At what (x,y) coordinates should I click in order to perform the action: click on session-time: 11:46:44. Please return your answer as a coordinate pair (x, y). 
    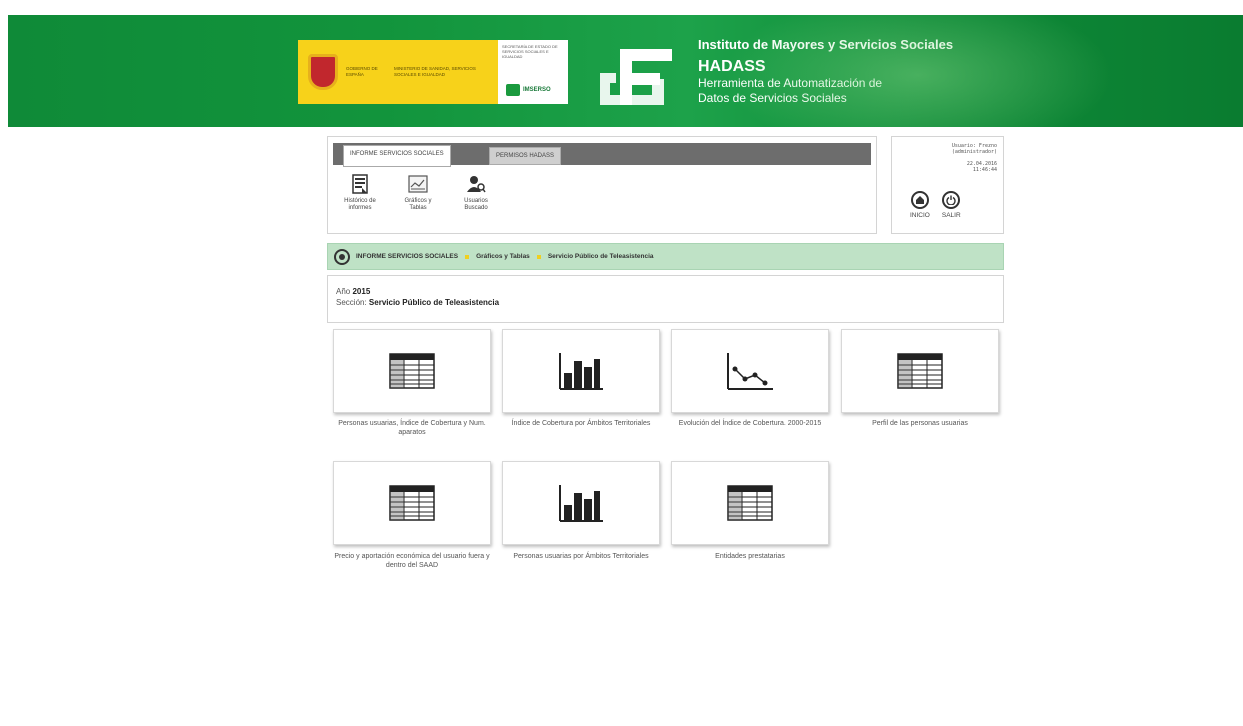
    Looking at the image, I should click on (984, 170).